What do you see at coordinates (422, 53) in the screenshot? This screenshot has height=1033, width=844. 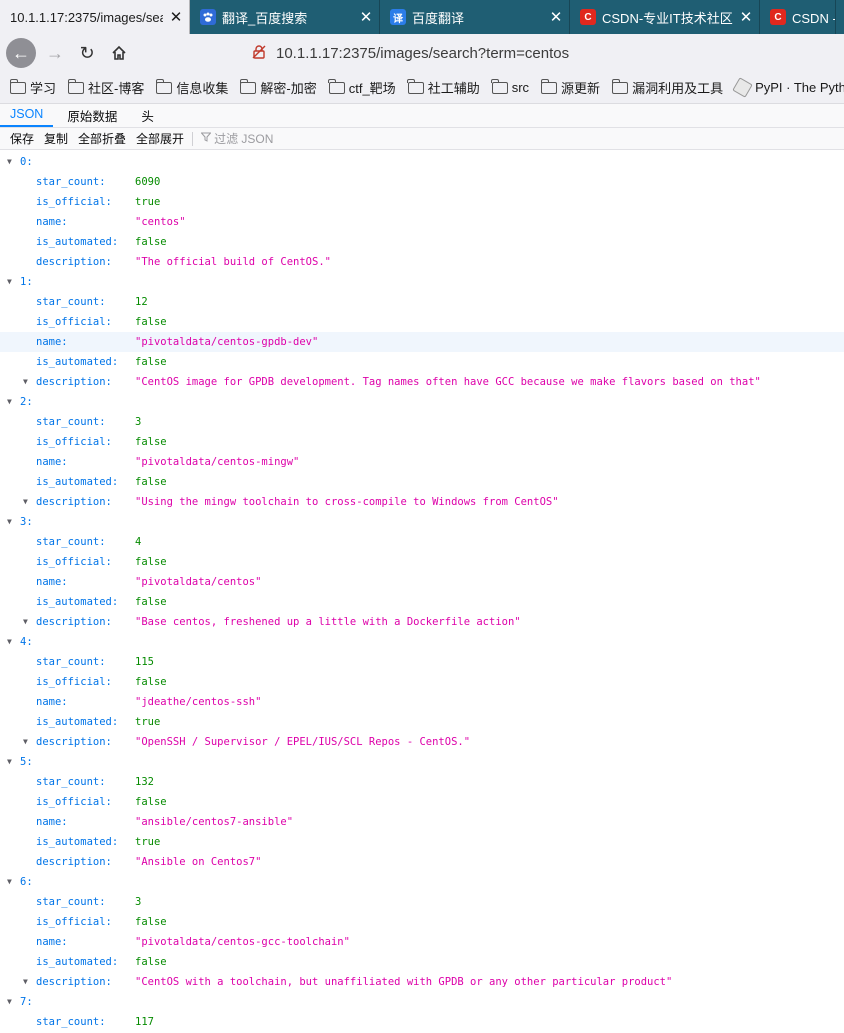 I see `url-text: 10.1.1.17:2375/images/search?term=centos` at bounding box center [422, 53].